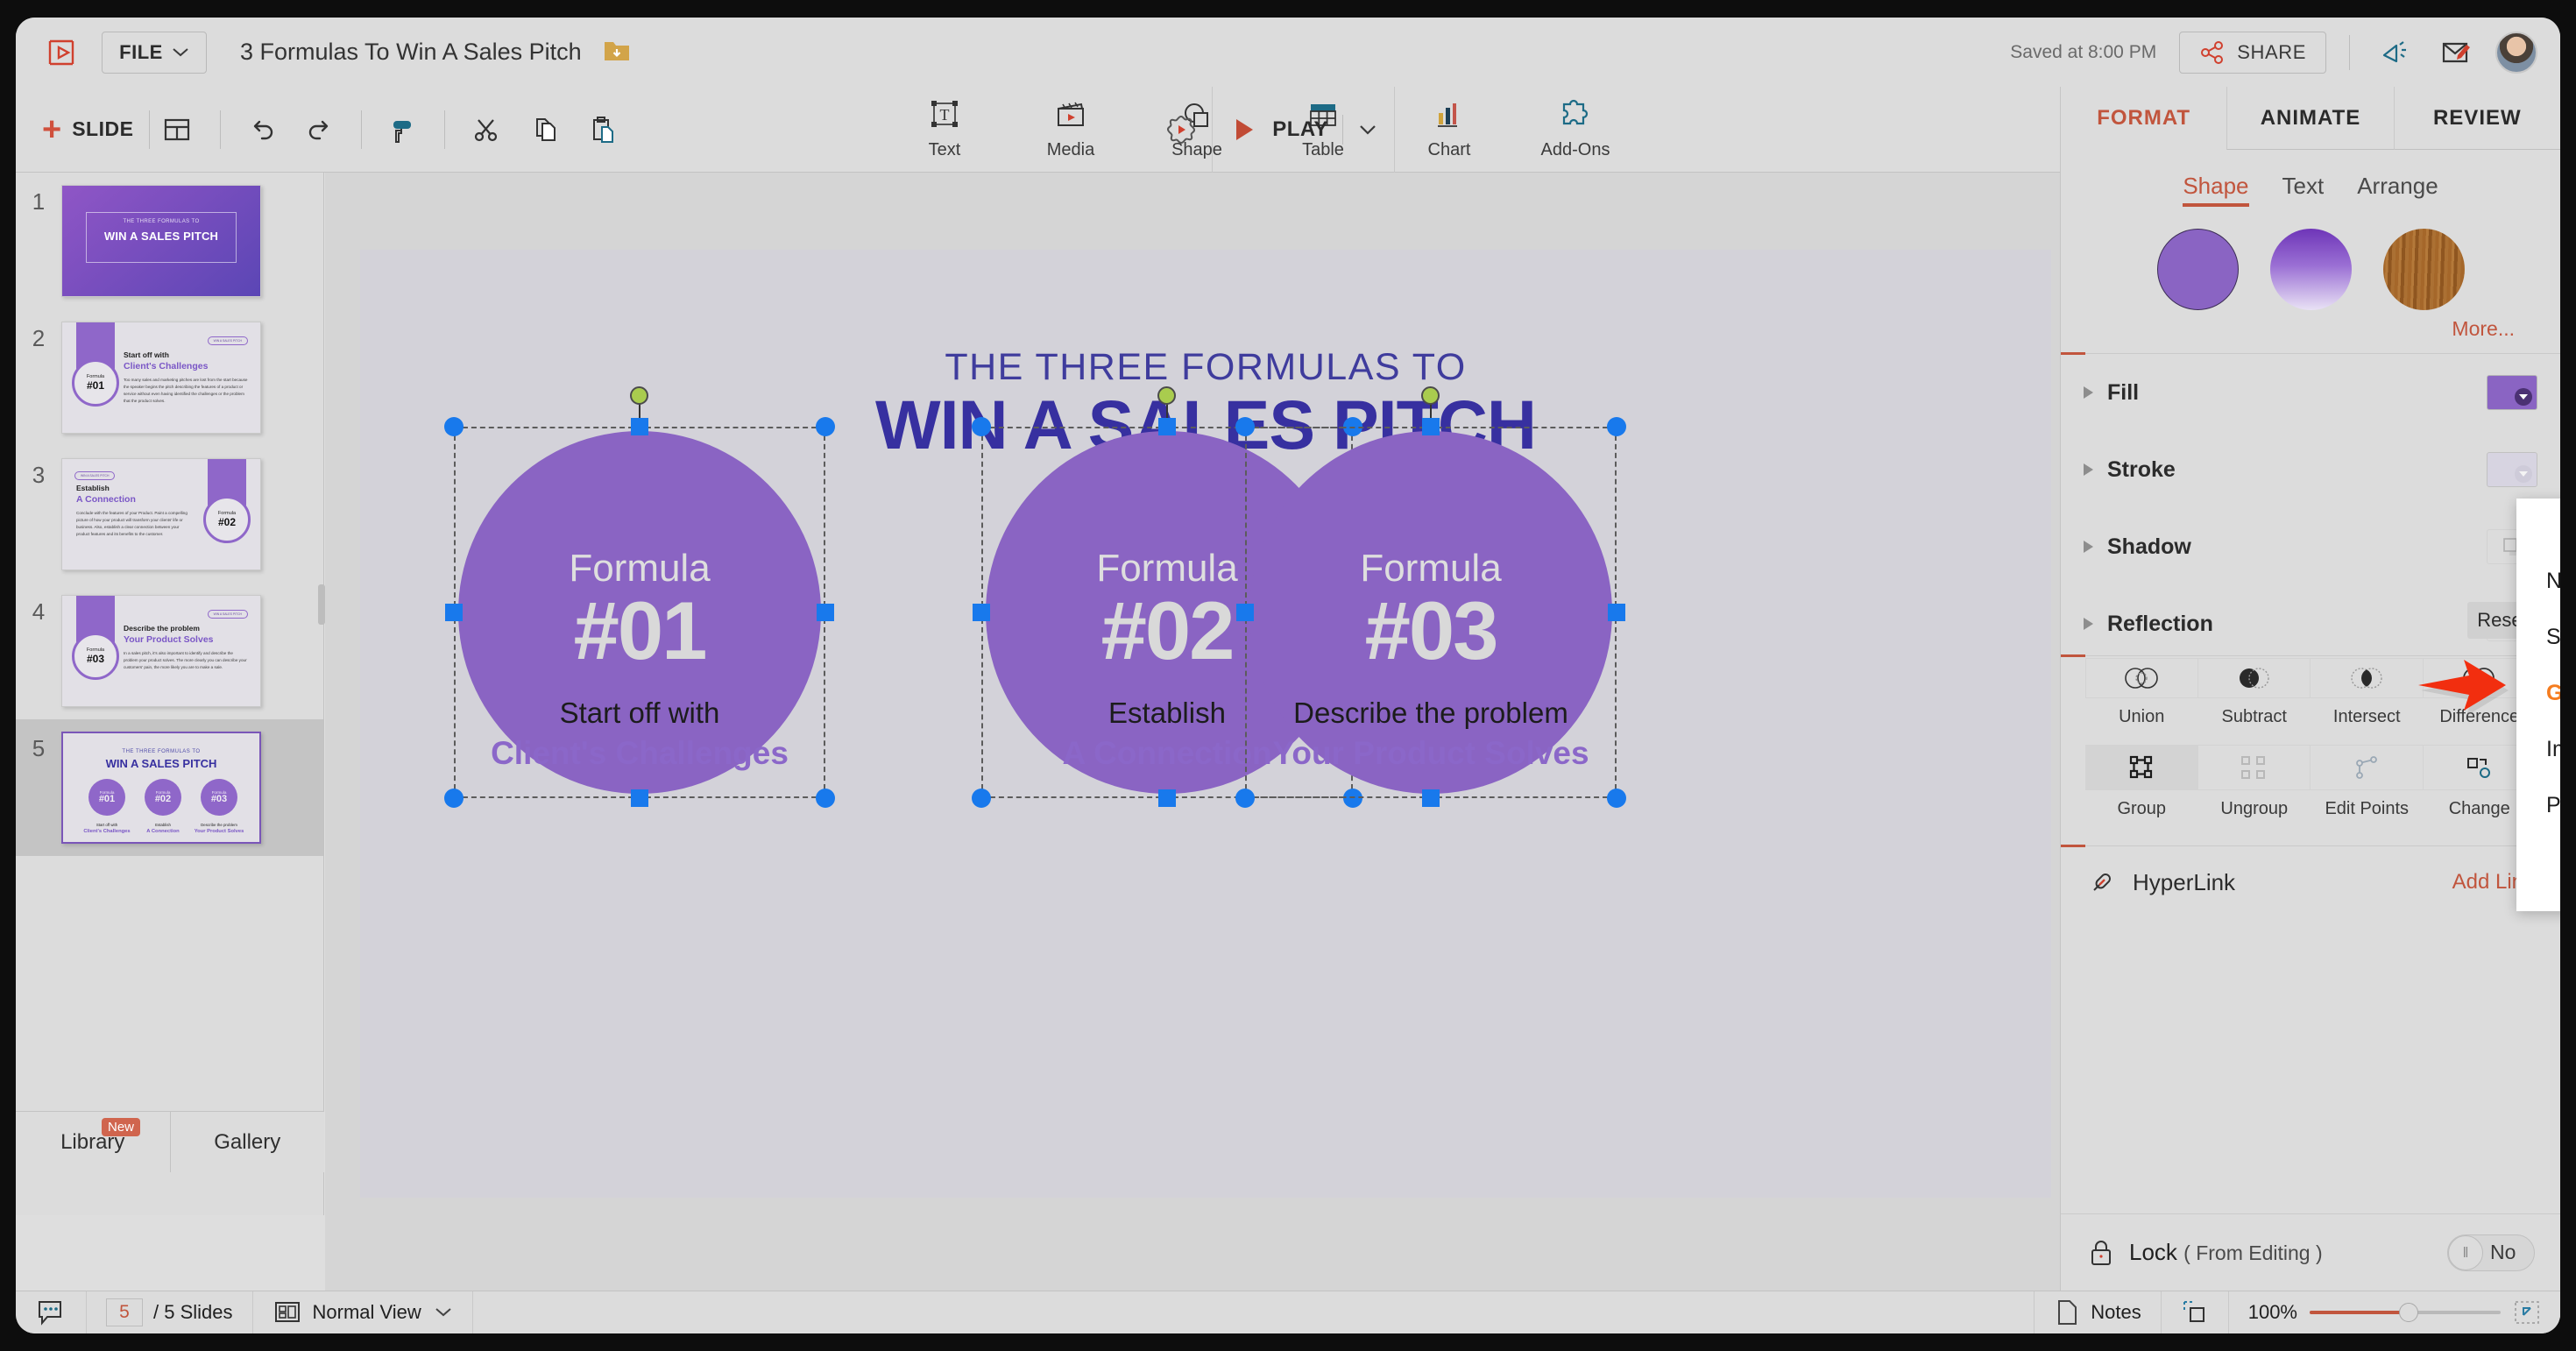  What do you see at coordinates (2394, 53) in the screenshot?
I see `megaphone-icon` at bounding box center [2394, 53].